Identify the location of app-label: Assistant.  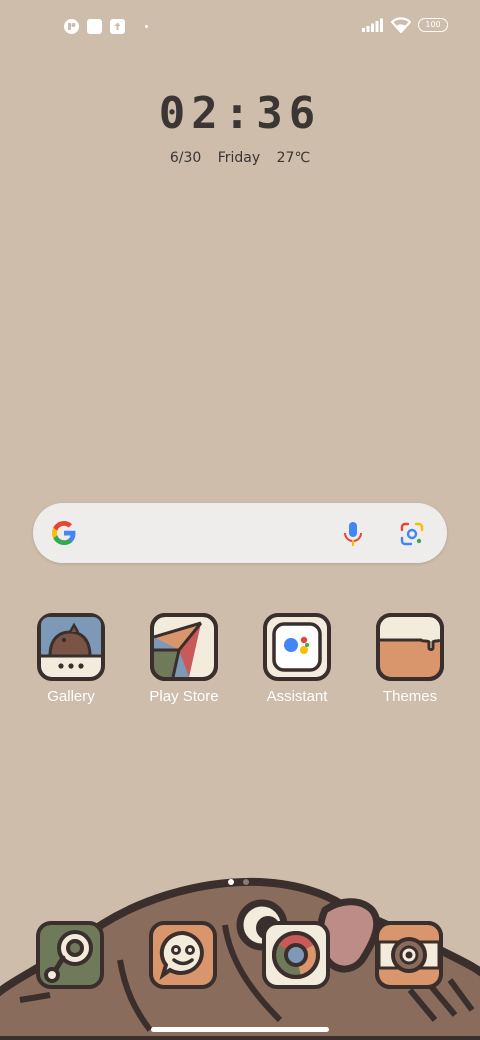
(297, 696).